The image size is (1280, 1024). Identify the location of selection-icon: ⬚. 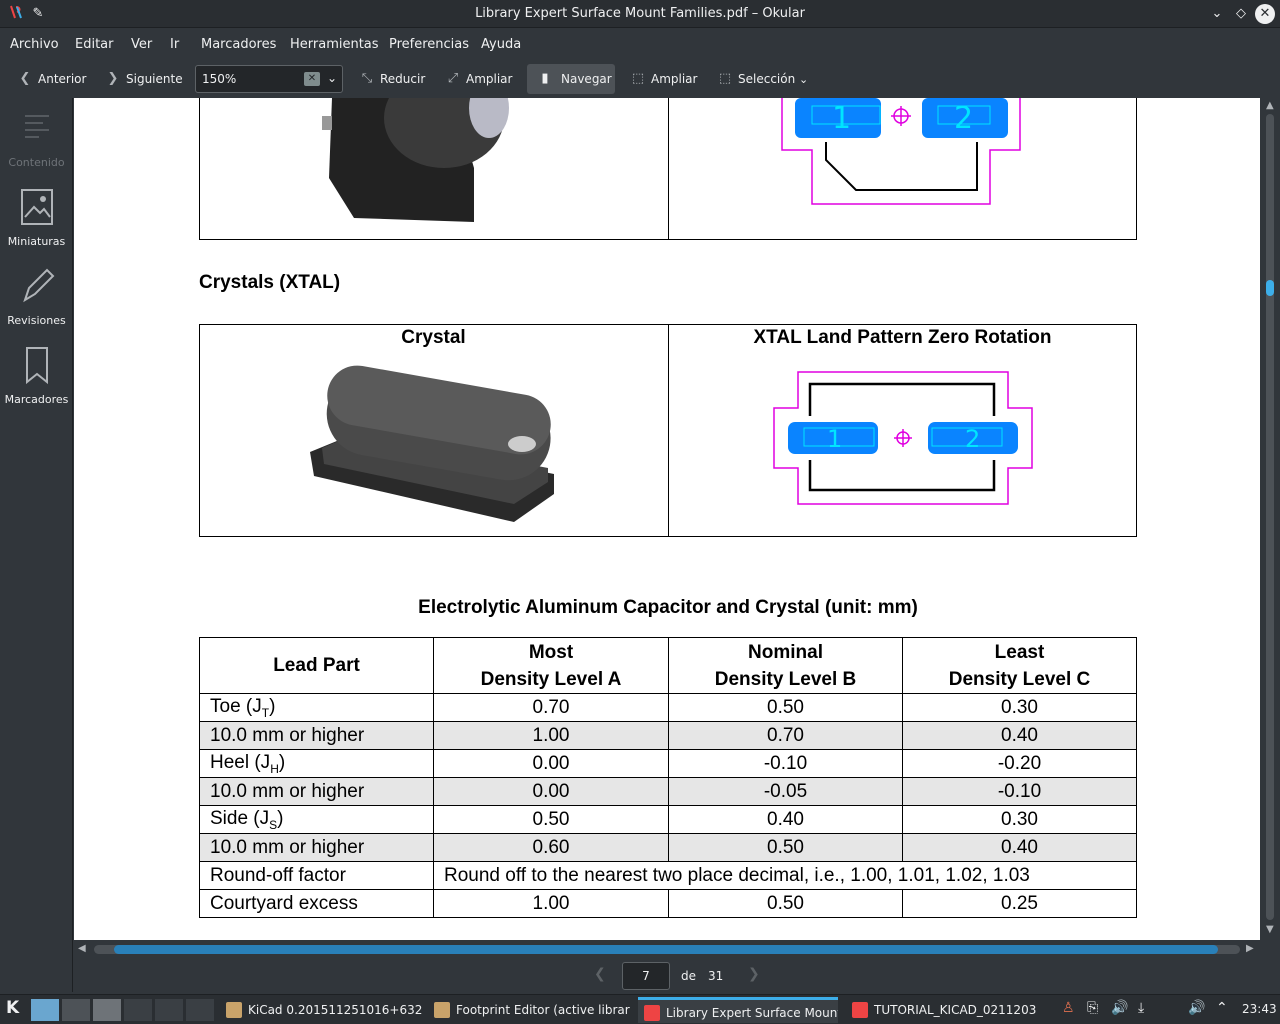
(725, 78).